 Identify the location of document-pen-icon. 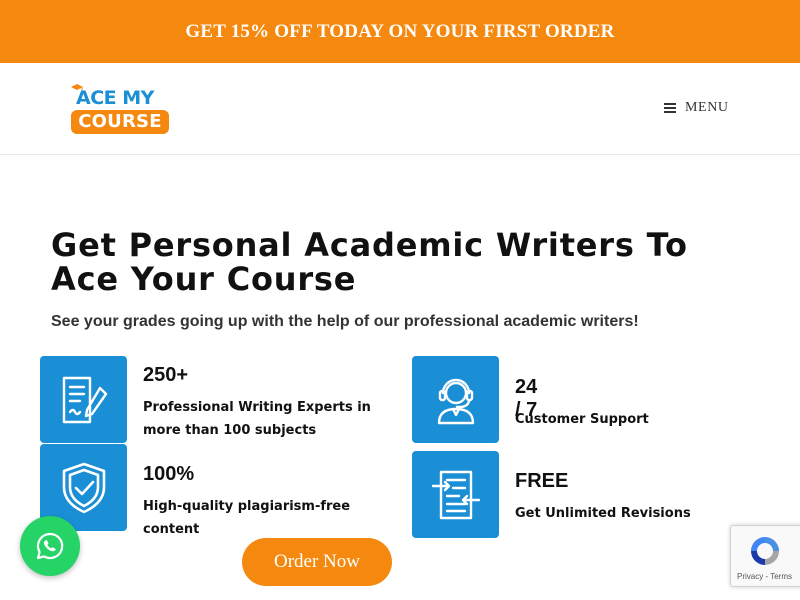
(83, 399).